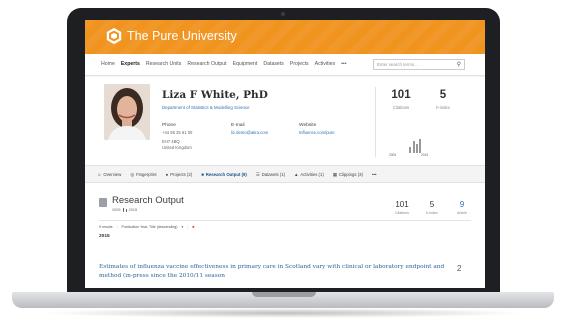 The image size is (566, 330). What do you see at coordinates (296, 174) in the screenshot?
I see `activities-icon: ▲` at bounding box center [296, 174].